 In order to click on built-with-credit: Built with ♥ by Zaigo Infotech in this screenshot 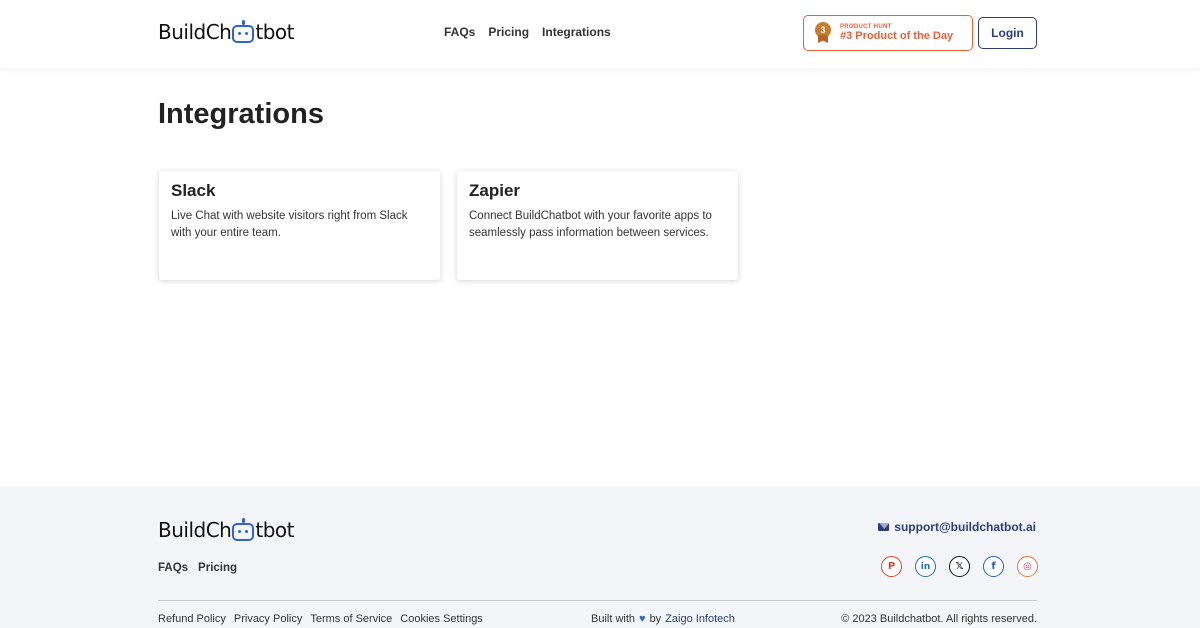, I will do `click(663, 619)`.